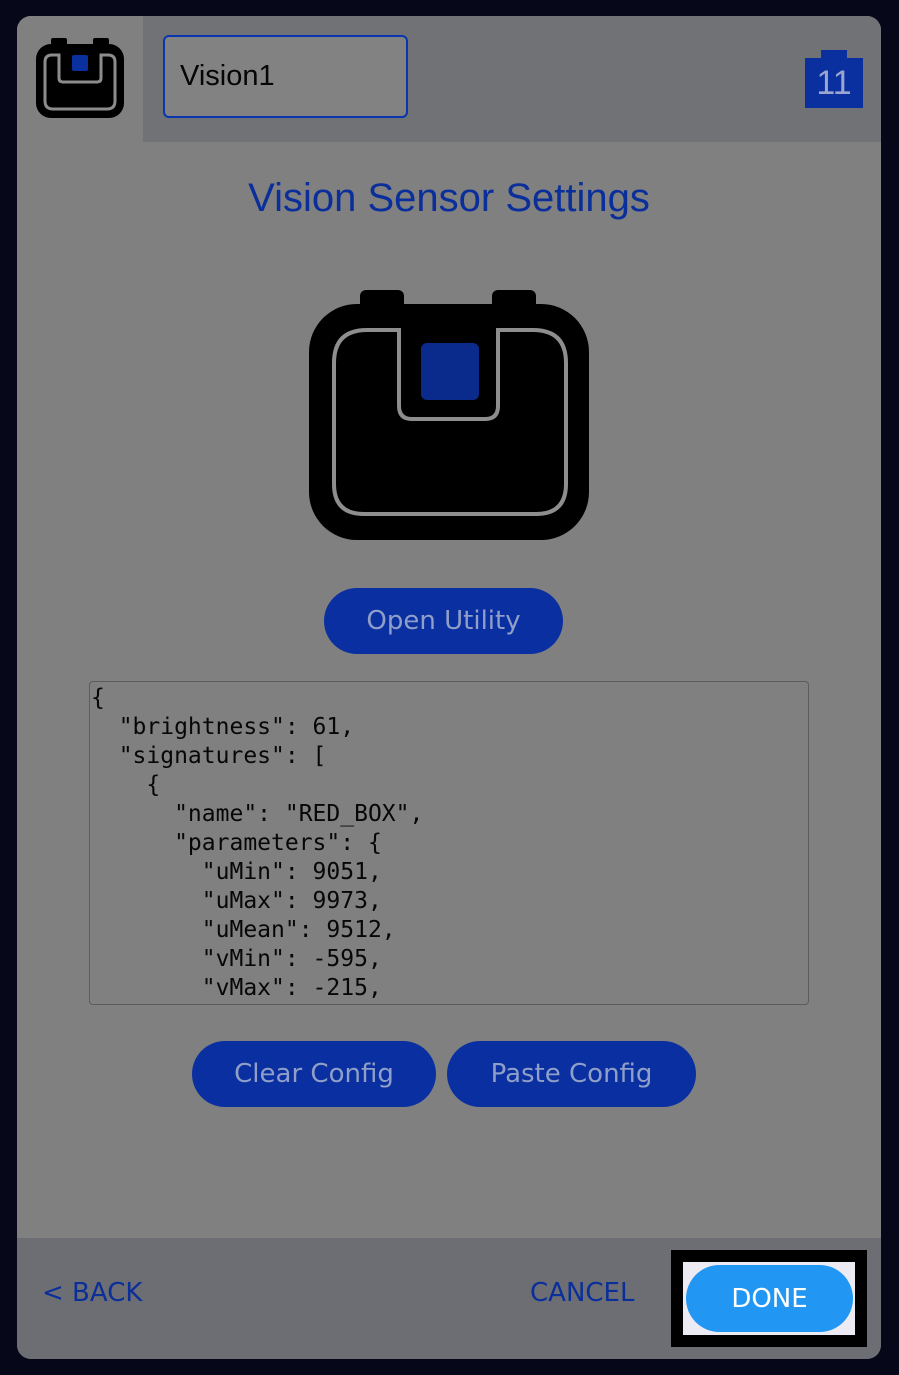 The height and width of the screenshot is (1375, 899). What do you see at coordinates (449, 1298) in the screenshot?
I see `footer-bar: < BACK CANCEL DONE` at bounding box center [449, 1298].